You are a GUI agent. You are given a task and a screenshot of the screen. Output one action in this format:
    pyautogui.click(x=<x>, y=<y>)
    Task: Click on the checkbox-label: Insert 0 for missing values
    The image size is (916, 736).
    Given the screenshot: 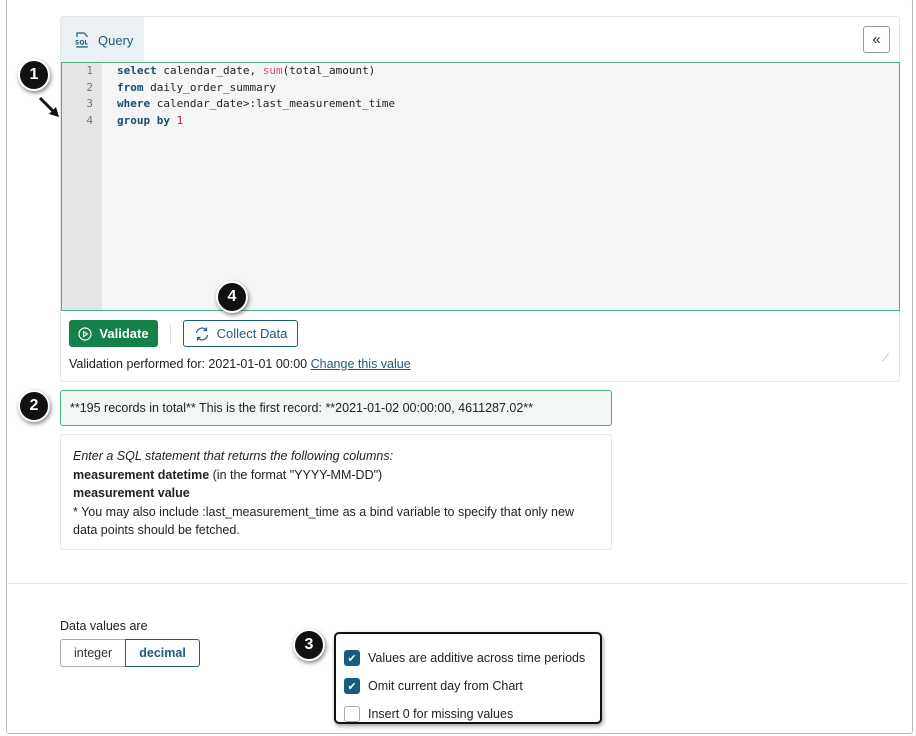 What is the action you would take?
    pyautogui.click(x=441, y=714)
    